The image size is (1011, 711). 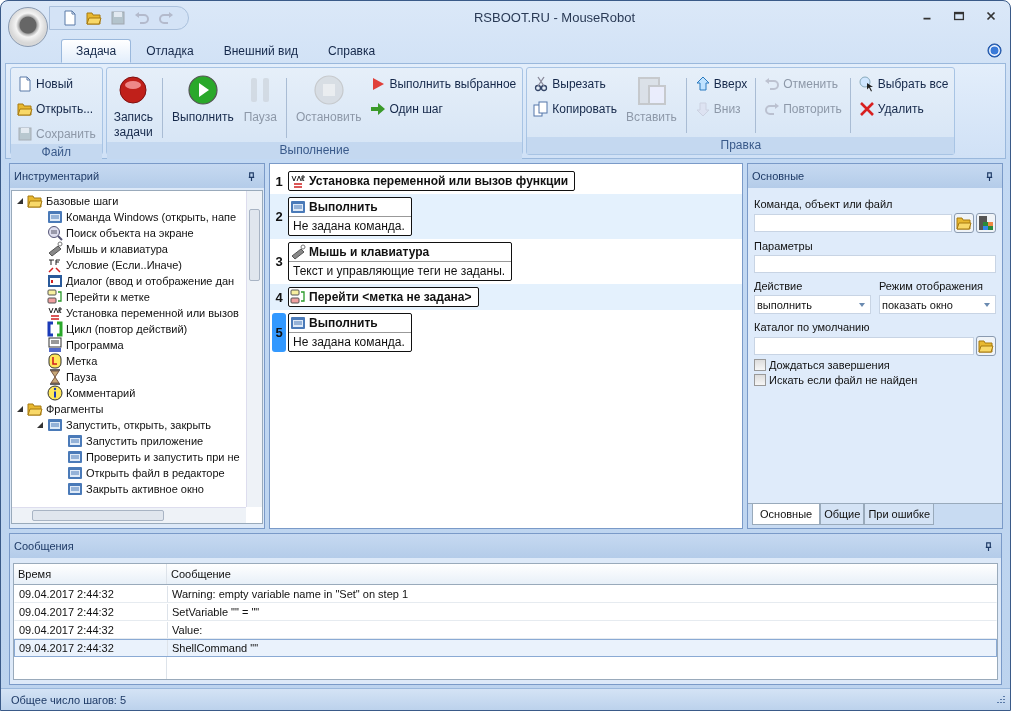 What do you see at coordinates (575, 84) in the screenshot?
I see `ribbon-button: Вырезать` at bounding box center [575, 84].